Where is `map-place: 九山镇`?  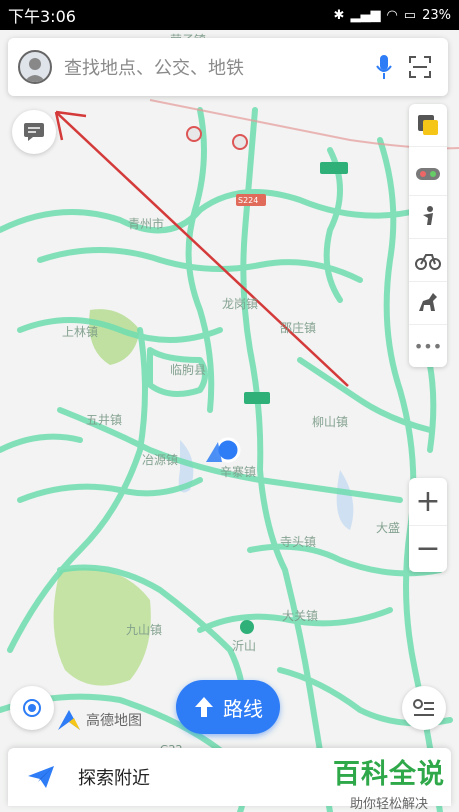
map-place: 九山镇 is located at coordinates (144, 630).